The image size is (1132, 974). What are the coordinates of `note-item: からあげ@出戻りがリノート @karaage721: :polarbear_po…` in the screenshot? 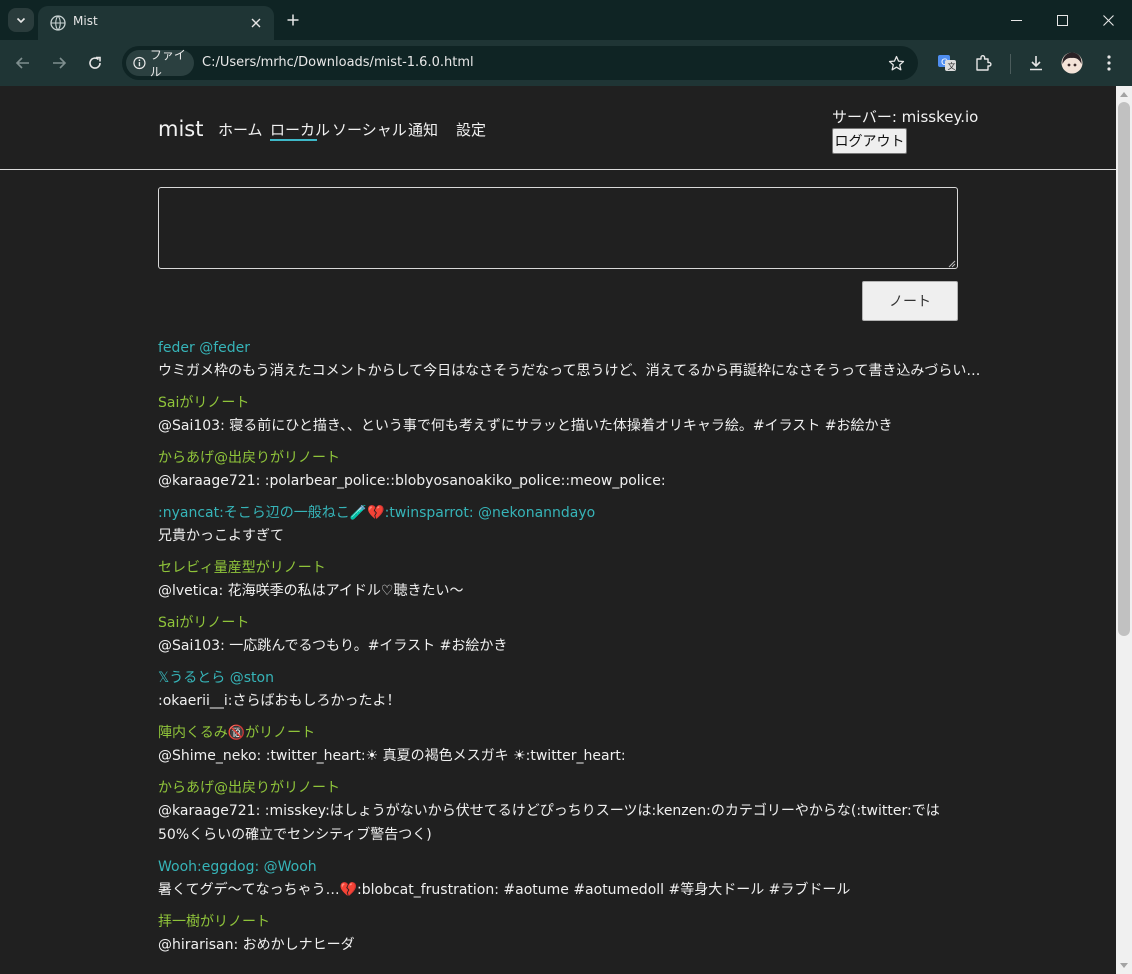 It's located at (558, 470).